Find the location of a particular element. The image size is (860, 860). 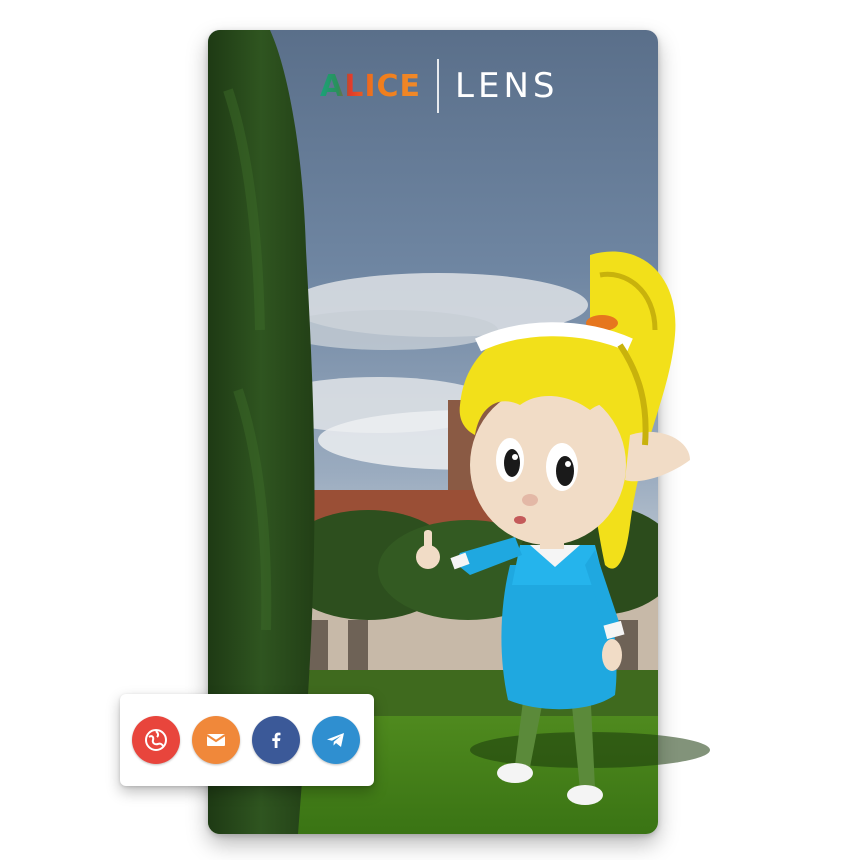

mail-icon is located at coordinates (216, 740).